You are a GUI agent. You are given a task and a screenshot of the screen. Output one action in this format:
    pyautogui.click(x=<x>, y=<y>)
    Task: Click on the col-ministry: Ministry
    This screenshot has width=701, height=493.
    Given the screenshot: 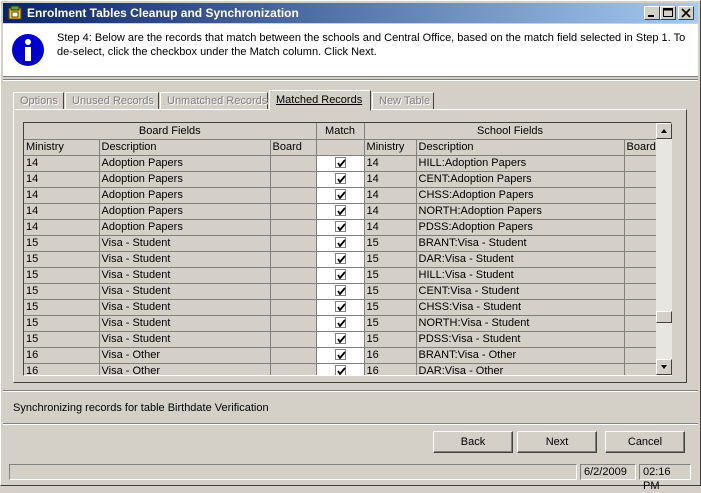 What is the action you would take?
    pyautogui.click(x=62, y=147)
    